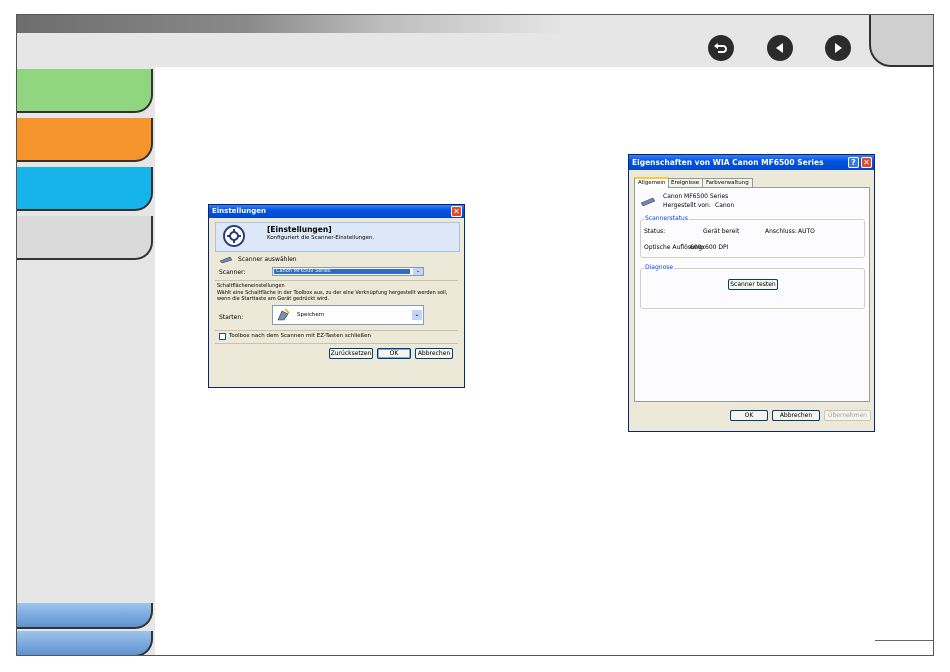  I want to click on status-label: Status:, so click(655, 231).